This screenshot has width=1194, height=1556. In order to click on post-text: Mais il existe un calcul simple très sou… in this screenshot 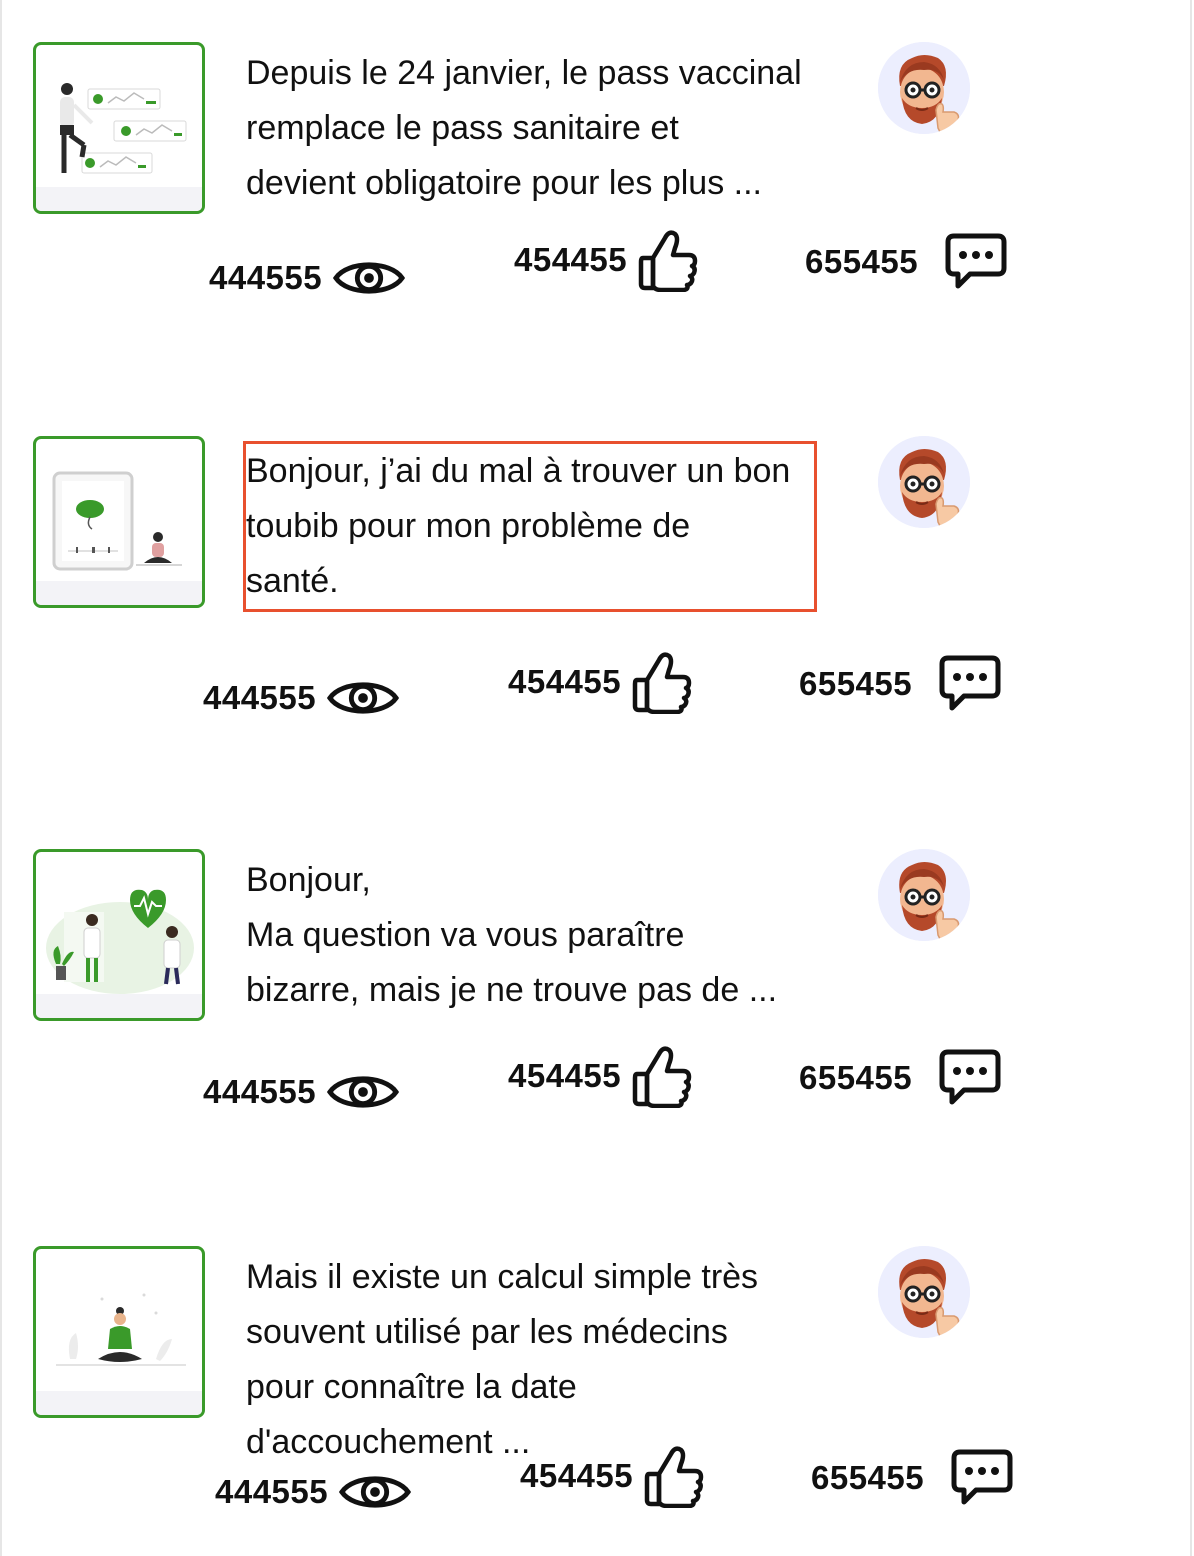, I will do `click(531, 1360)`.